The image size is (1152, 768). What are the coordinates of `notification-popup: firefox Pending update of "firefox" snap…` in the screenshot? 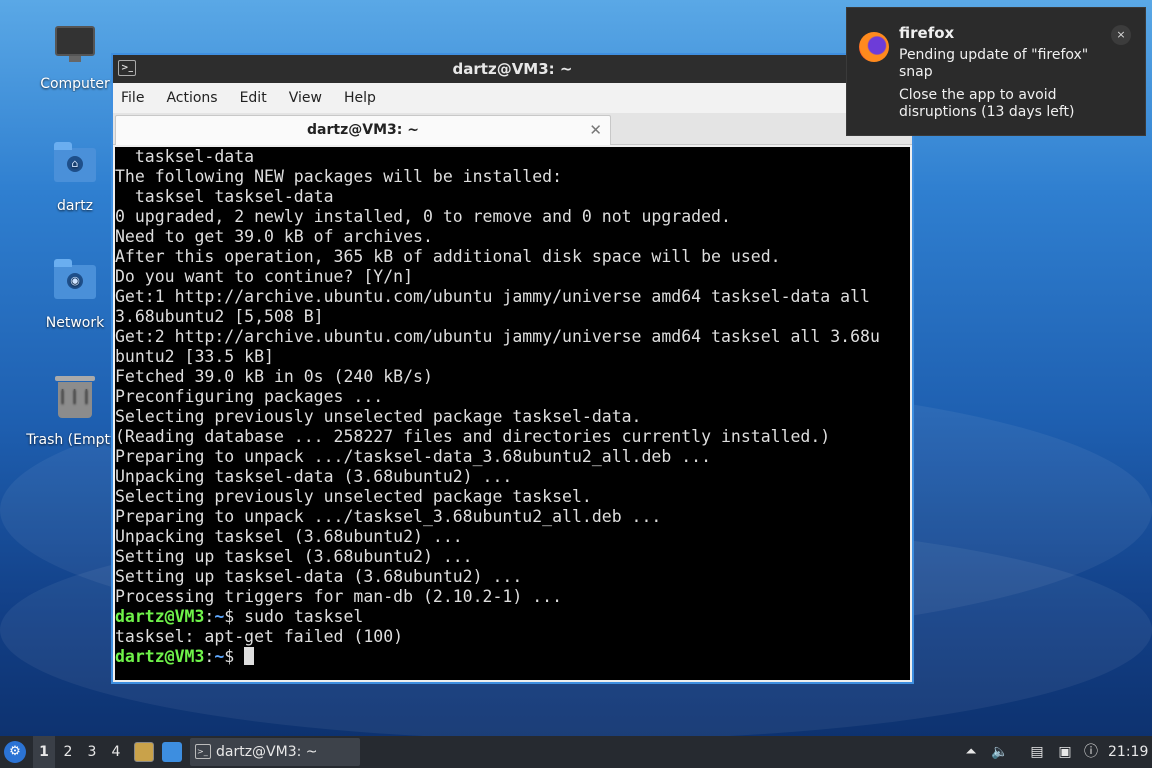 It's located at (996, 71).